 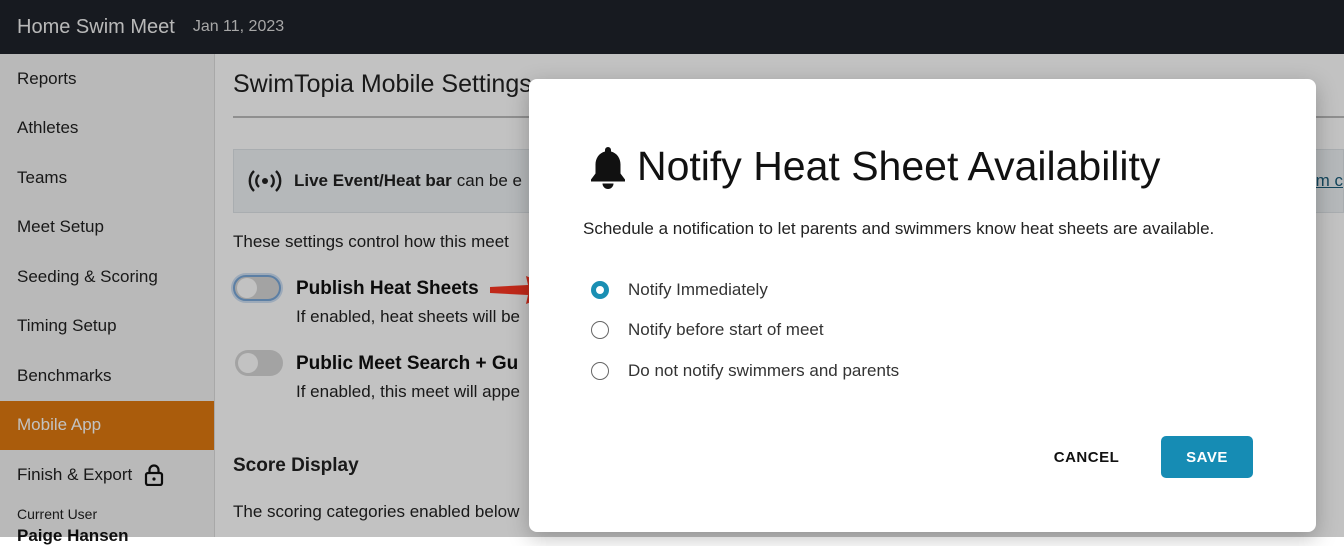 I want to click on option-notify-before-start: Notify before start of meet, so click(x=707, y=330).